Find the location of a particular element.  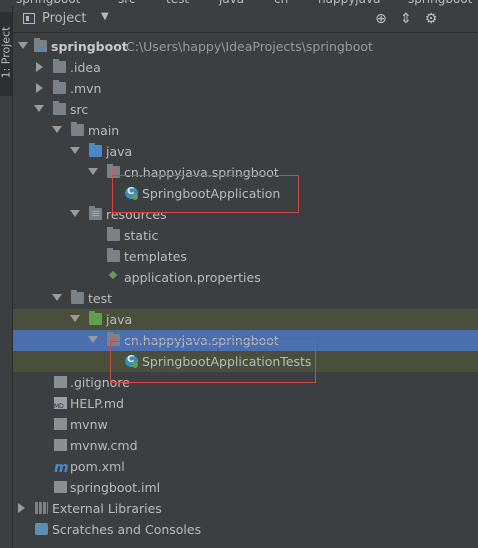

tree-item-application-properties: application.properties is located at coordinates (245, 277).